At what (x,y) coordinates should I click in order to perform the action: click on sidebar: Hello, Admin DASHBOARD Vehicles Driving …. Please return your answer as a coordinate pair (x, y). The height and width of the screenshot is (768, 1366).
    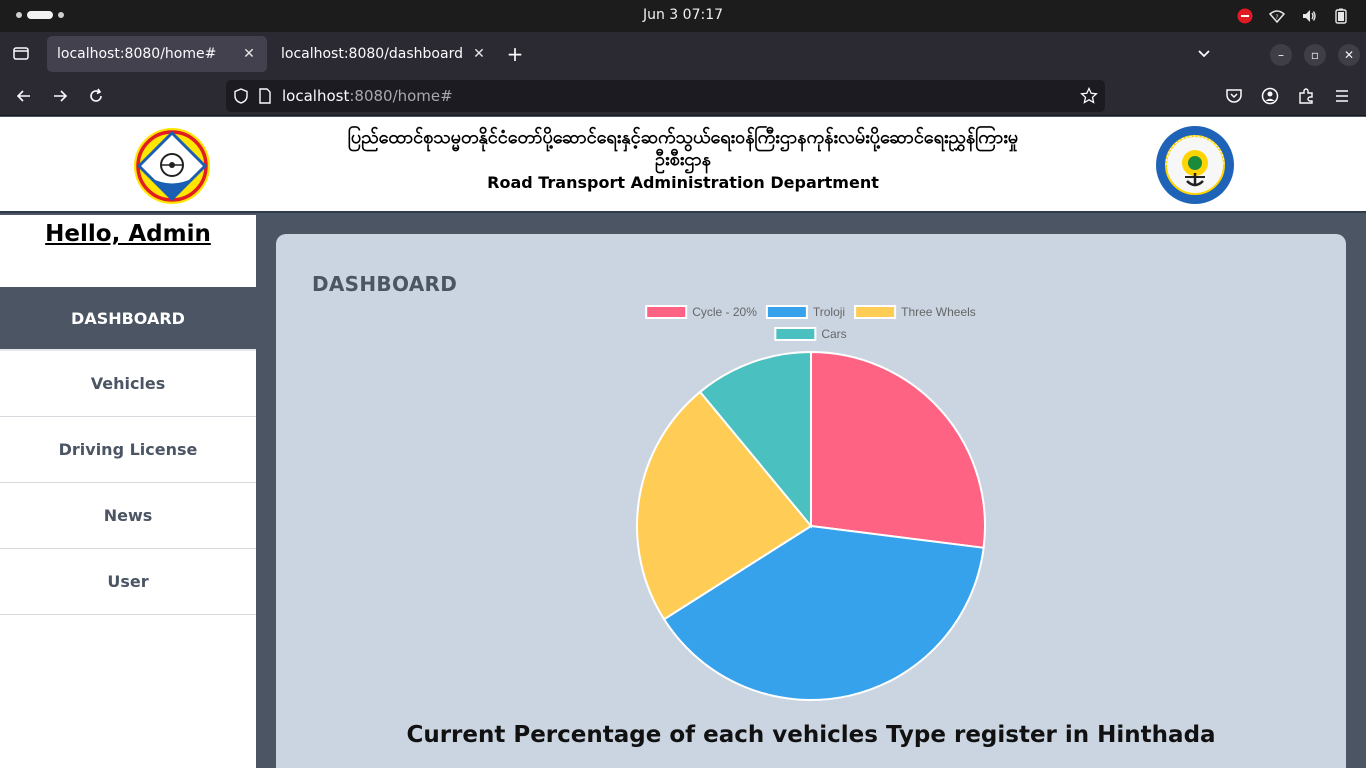
    Looking at the image, I should click on (128, 491).